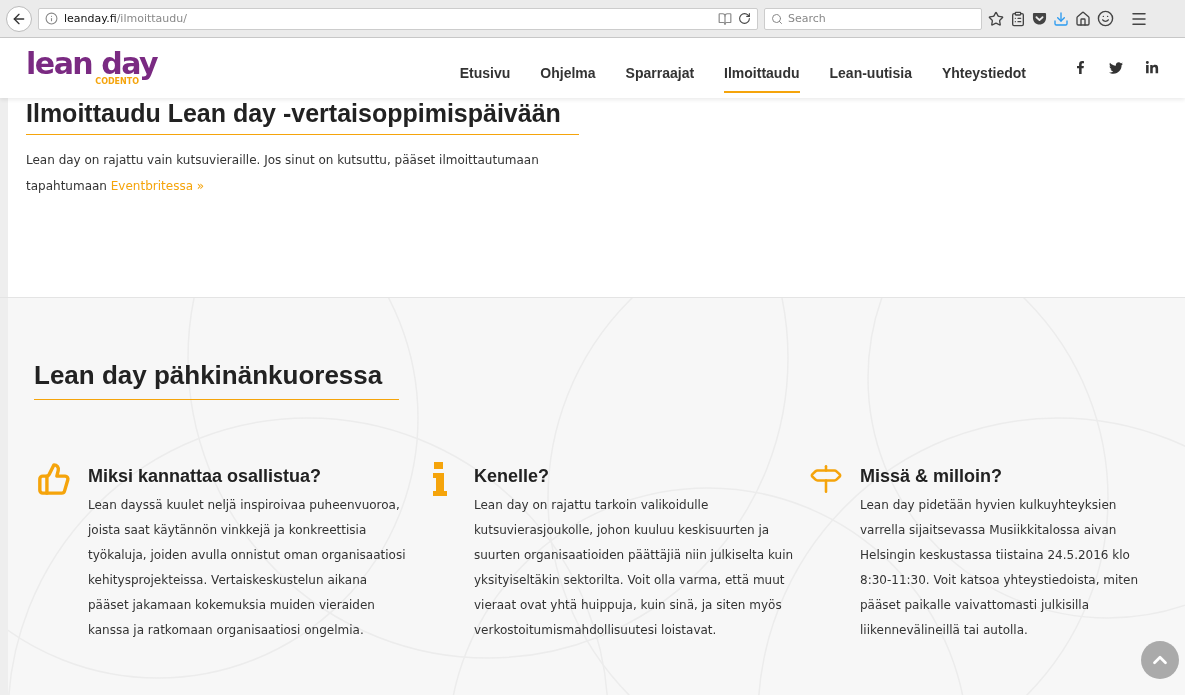  Describe the element at coordinates (870, 74) in the screenshot. I see `nav-link: Lean-uutisia` at that location.